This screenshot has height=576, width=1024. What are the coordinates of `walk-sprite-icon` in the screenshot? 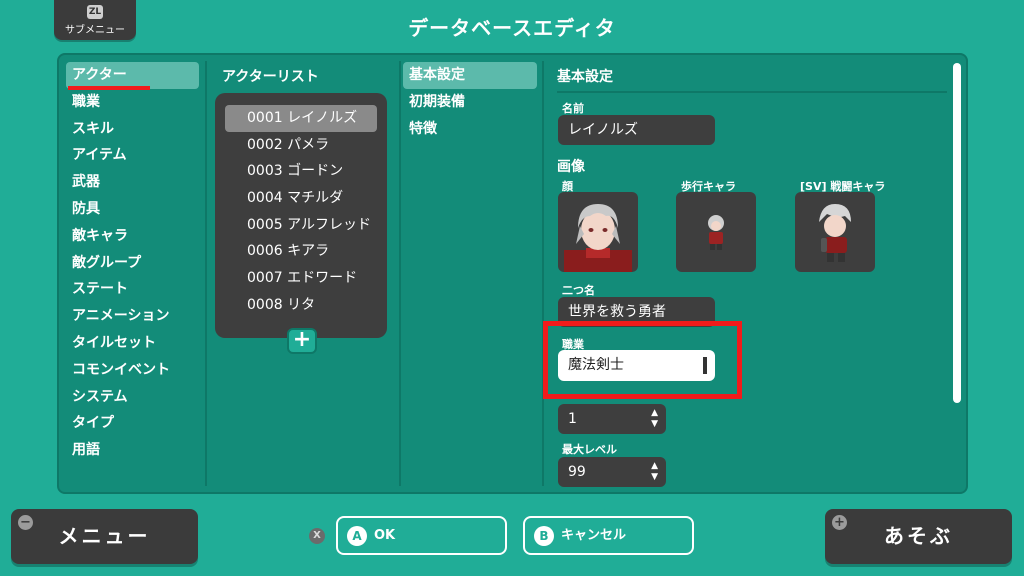 It's located at (716, 232).